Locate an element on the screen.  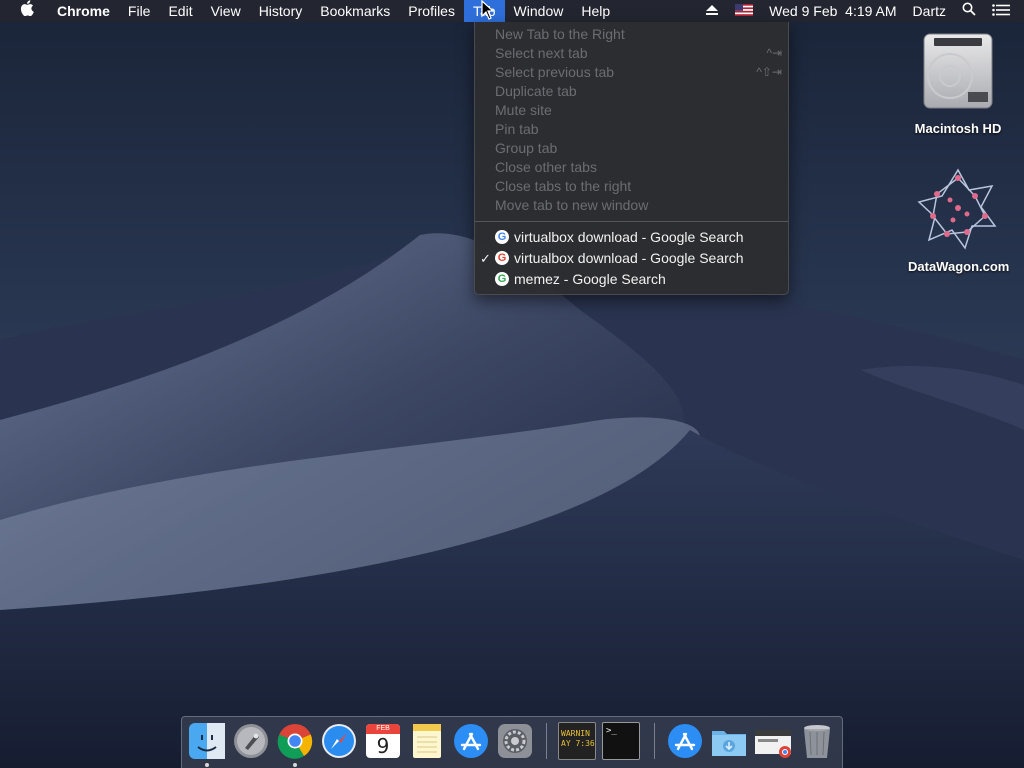
terminal-prompt: >_ is located at coordinates (611, 731).